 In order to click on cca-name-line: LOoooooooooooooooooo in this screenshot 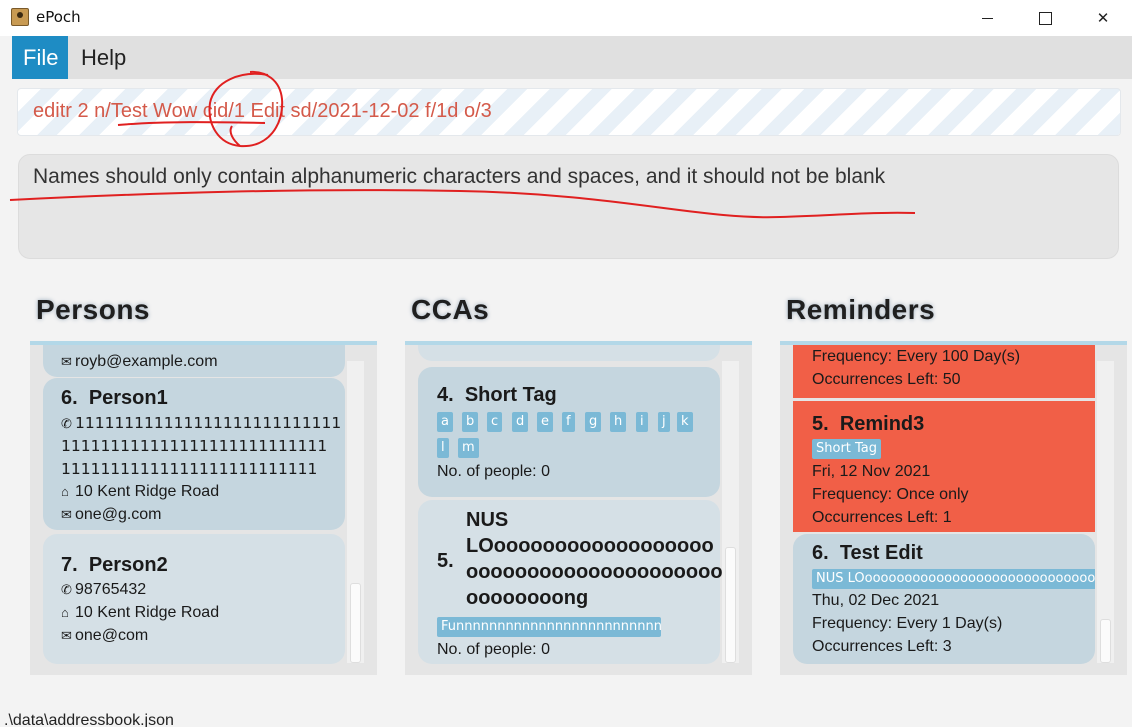, I will do `click(590, 546)`.